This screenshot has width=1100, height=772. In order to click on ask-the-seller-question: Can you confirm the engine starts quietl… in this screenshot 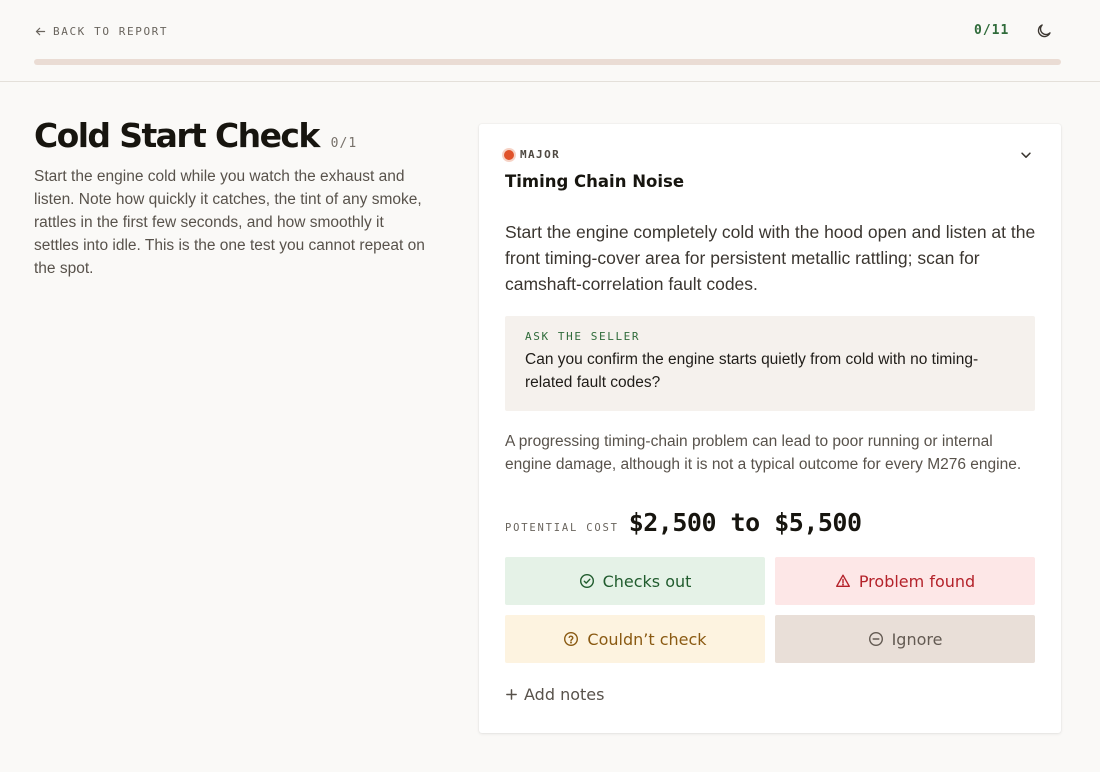, I will do `click(752, 371)`.